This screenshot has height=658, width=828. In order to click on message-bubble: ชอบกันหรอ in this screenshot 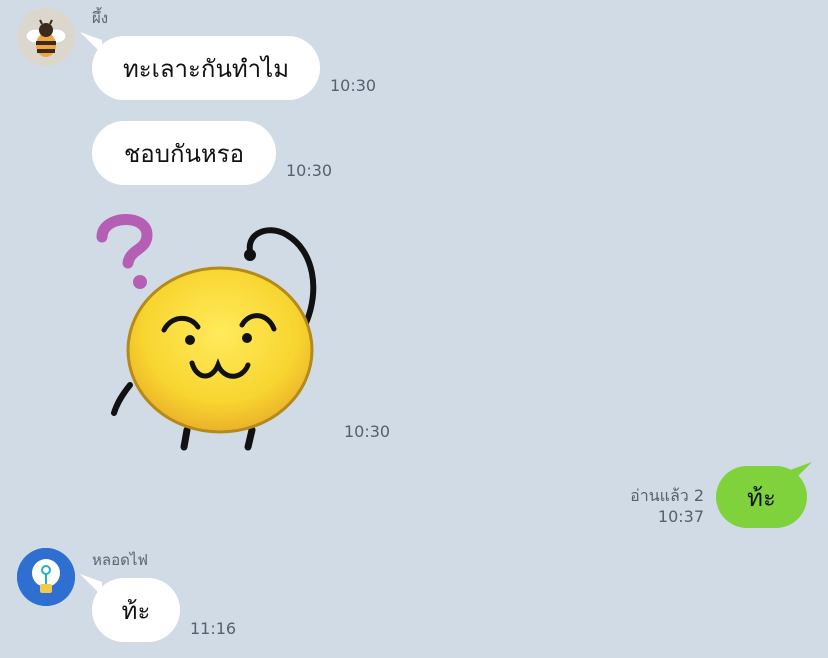, I will do `click(184, 153)`.